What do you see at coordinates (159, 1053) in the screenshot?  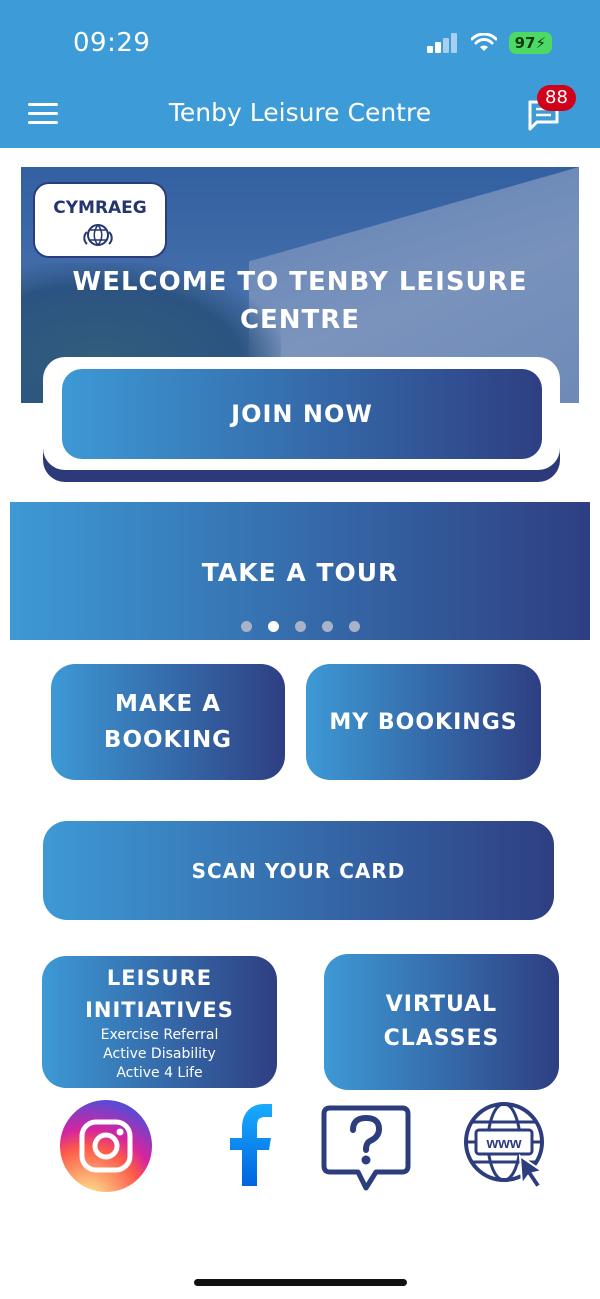 I see `leisure-item: Active Disability` at bounding box center [159, 1053].